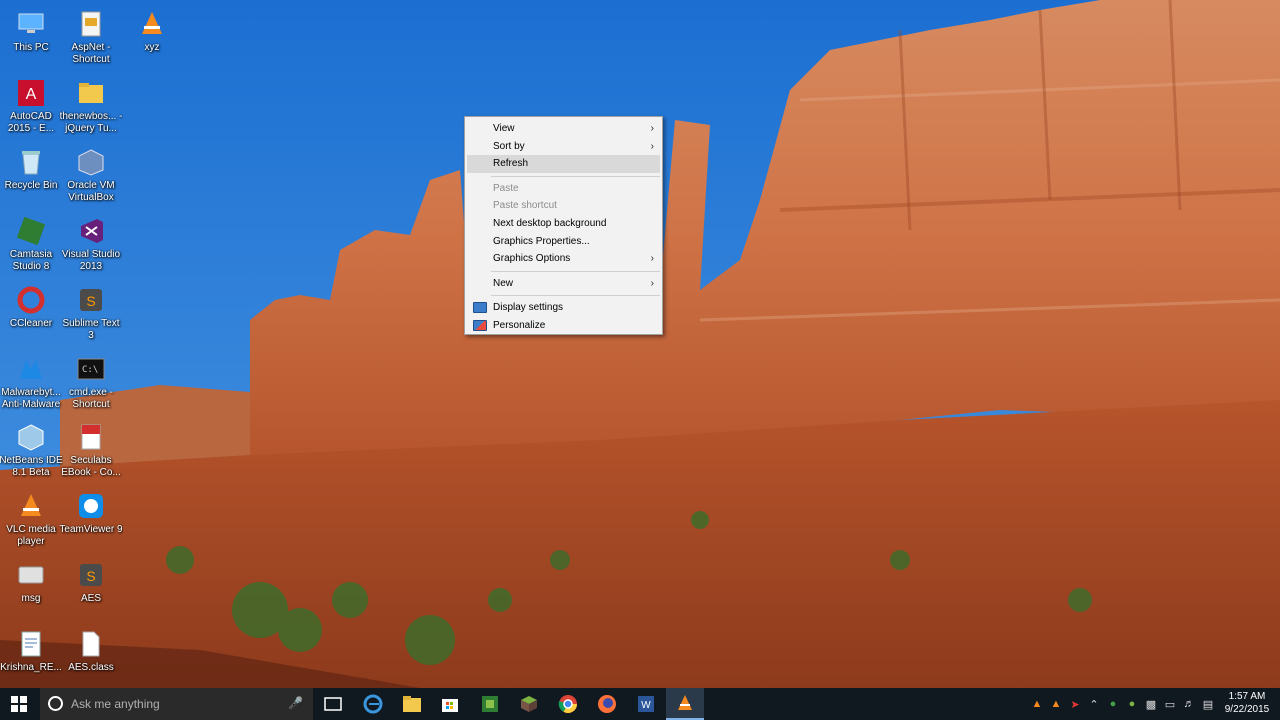 Image resolution: width=1280 pixels, height=720 pixels. I want to click on desktop-icon-camtasia: Camtasia Studio 8, so click(31, 244).